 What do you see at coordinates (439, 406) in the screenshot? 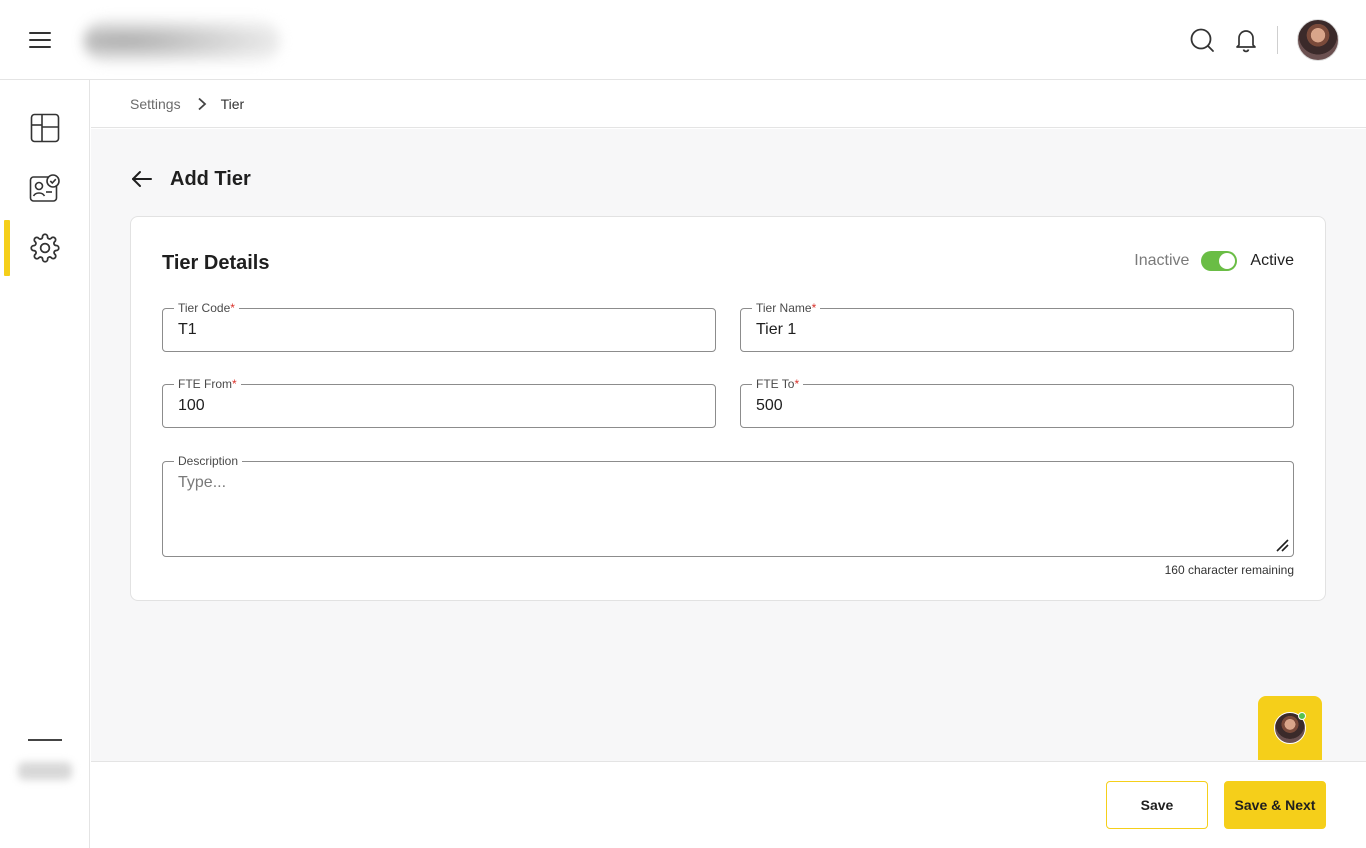
I see `fte-from-input` at bounding box center [439, 406].